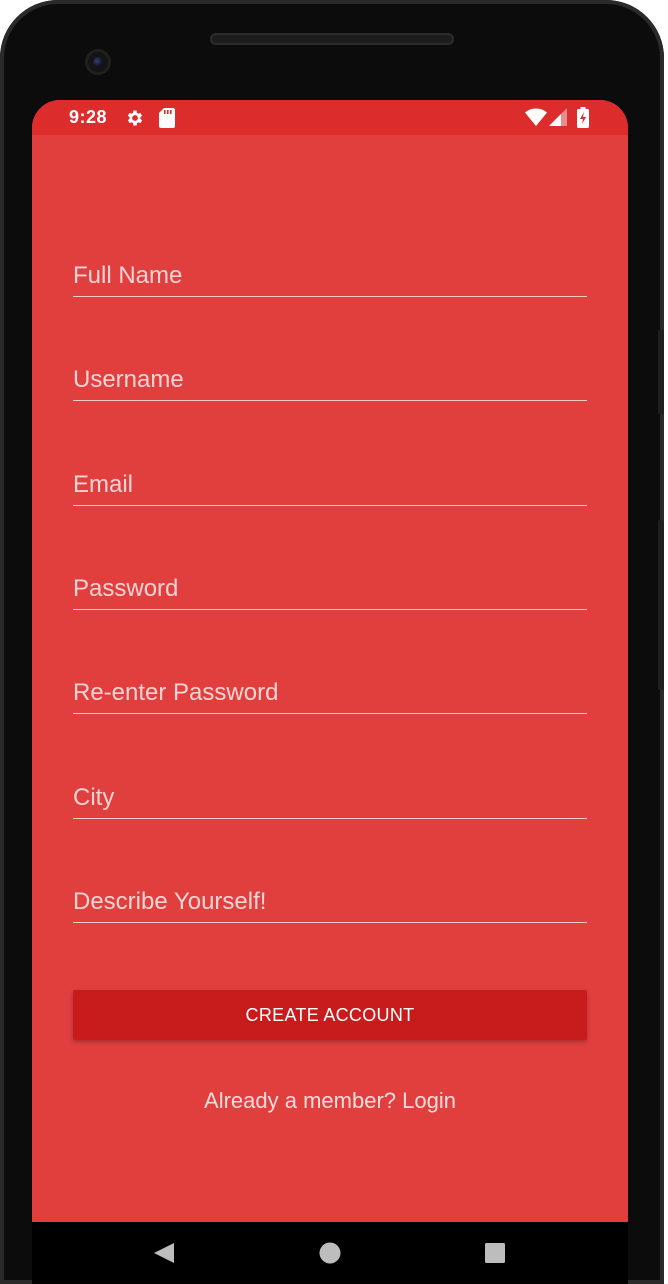 The width and height of the screenshot is (668, 1284). I want to click on login-link: Already a member? Login, so click(330, 1101).